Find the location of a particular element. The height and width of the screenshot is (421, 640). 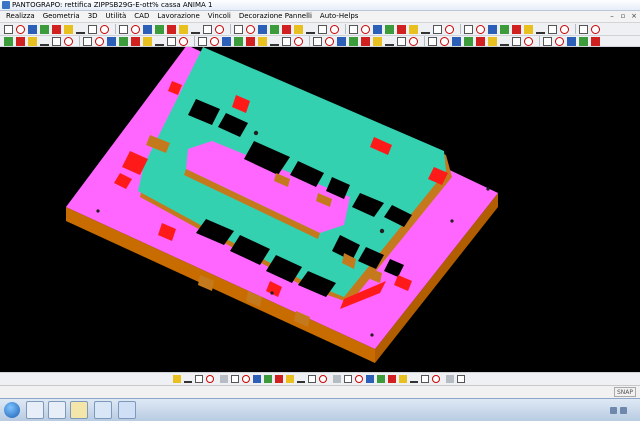

menu-item: Utilità is located at coordinates (116, 16).